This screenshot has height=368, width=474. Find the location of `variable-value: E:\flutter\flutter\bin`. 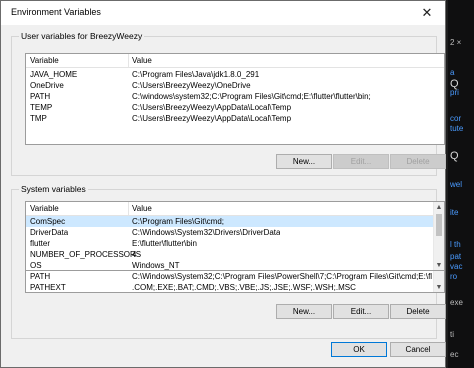

variable-value: E:\flutter\flutter\bin is located at coordinates (164, 243).